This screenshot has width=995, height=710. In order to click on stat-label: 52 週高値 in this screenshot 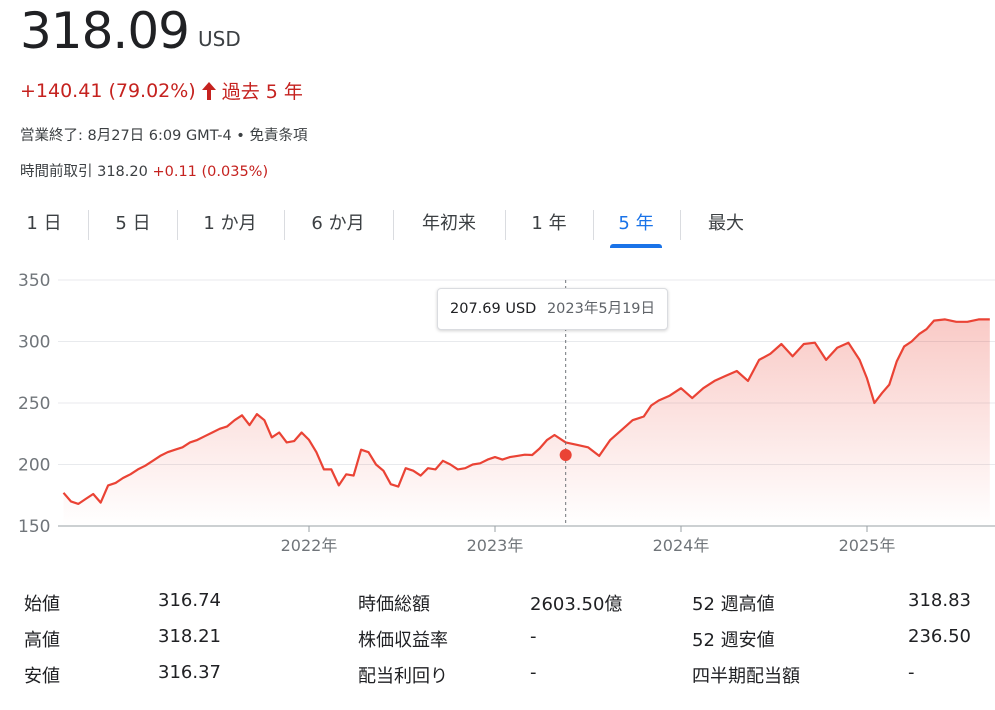, I will do `click(733, 604)`.